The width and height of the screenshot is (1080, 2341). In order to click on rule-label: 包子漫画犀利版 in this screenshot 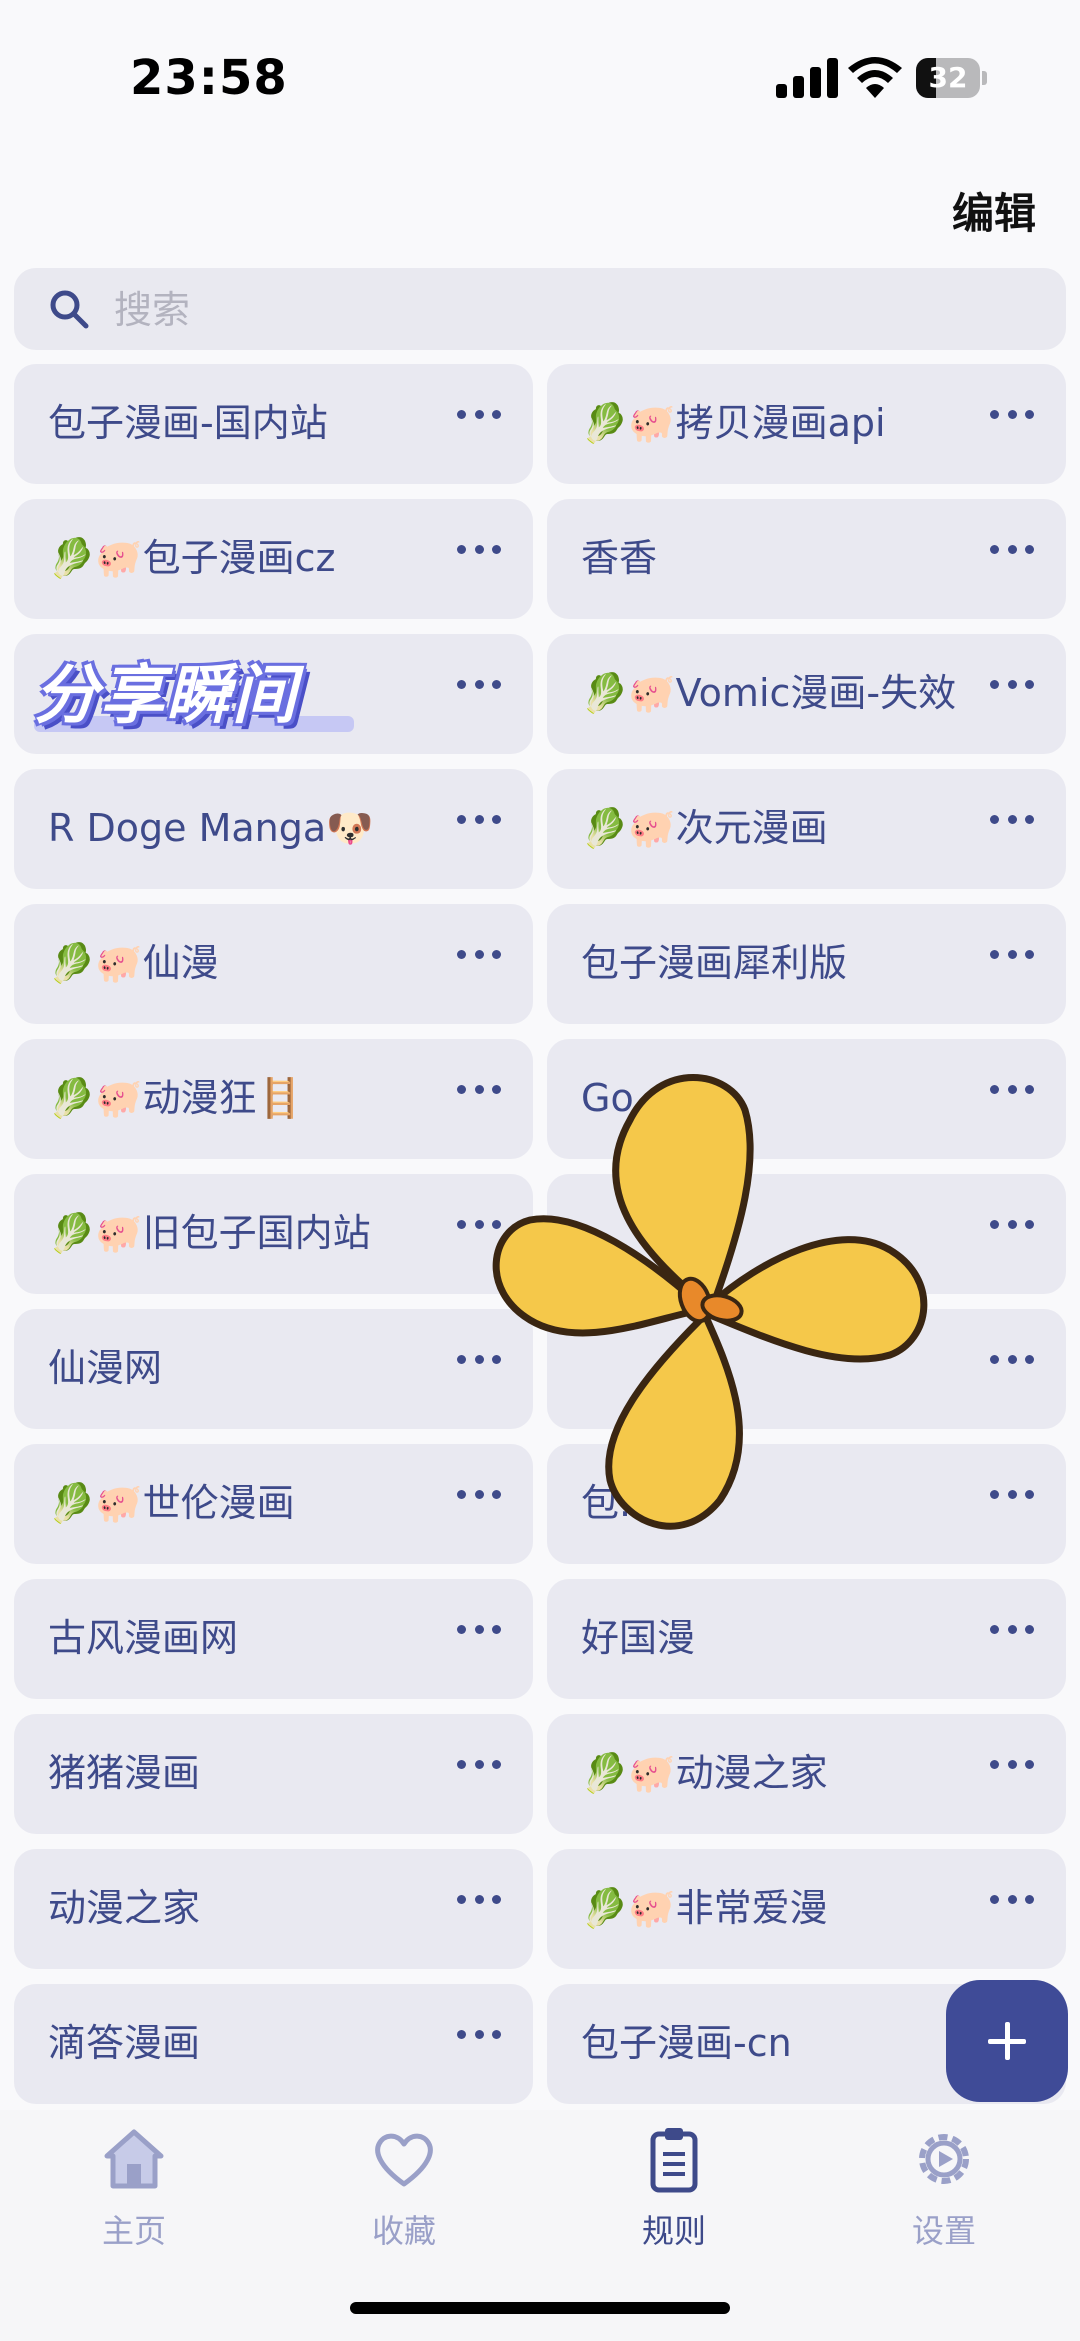, I will do `click(714, 963)`.